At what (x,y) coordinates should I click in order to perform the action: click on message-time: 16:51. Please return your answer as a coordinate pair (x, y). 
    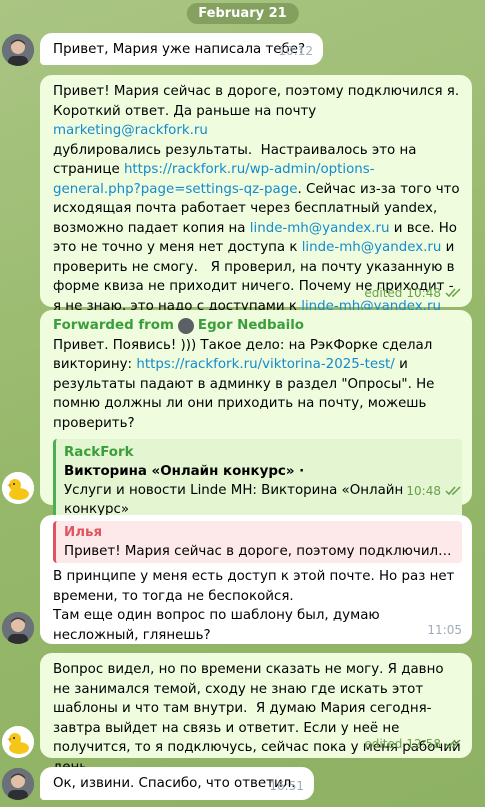
    Looking at the image, I should click on (286, 785).